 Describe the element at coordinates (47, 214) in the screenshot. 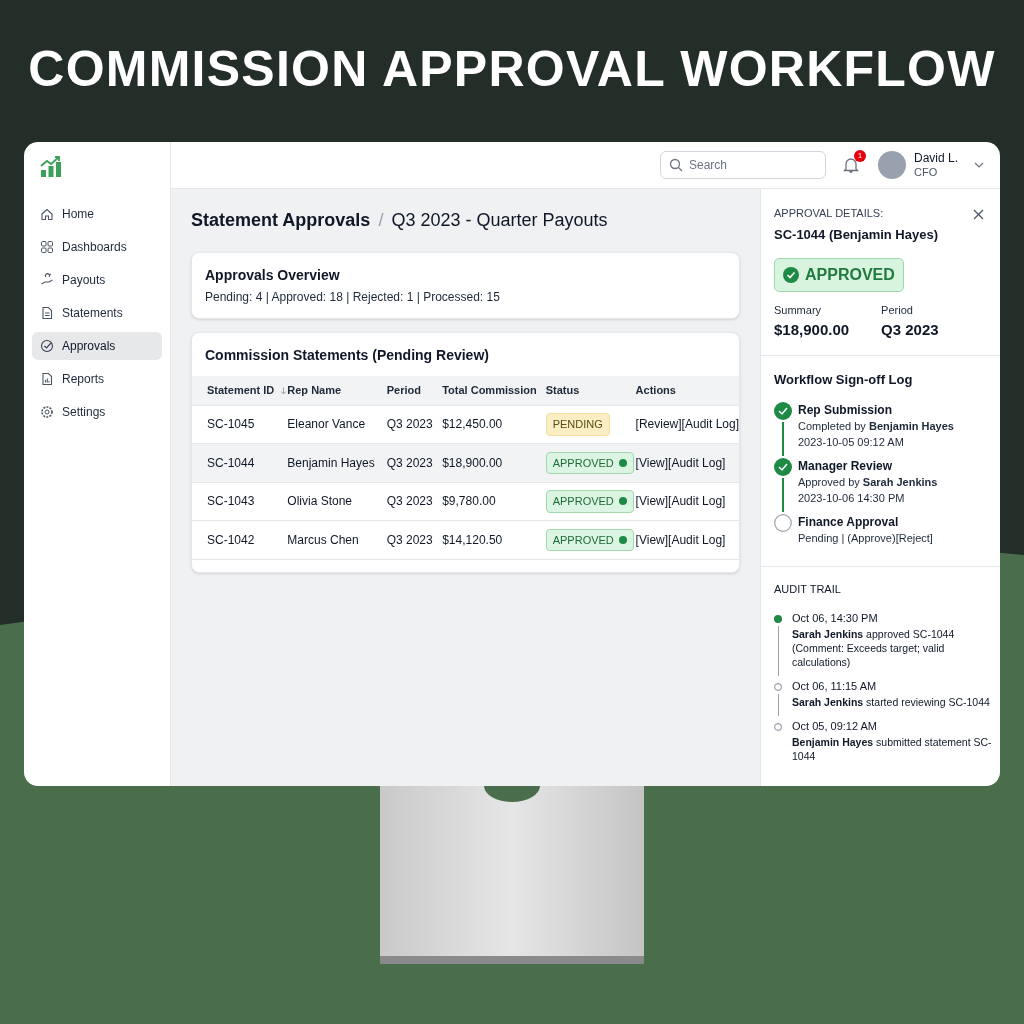

I see `home-icon` at that location.